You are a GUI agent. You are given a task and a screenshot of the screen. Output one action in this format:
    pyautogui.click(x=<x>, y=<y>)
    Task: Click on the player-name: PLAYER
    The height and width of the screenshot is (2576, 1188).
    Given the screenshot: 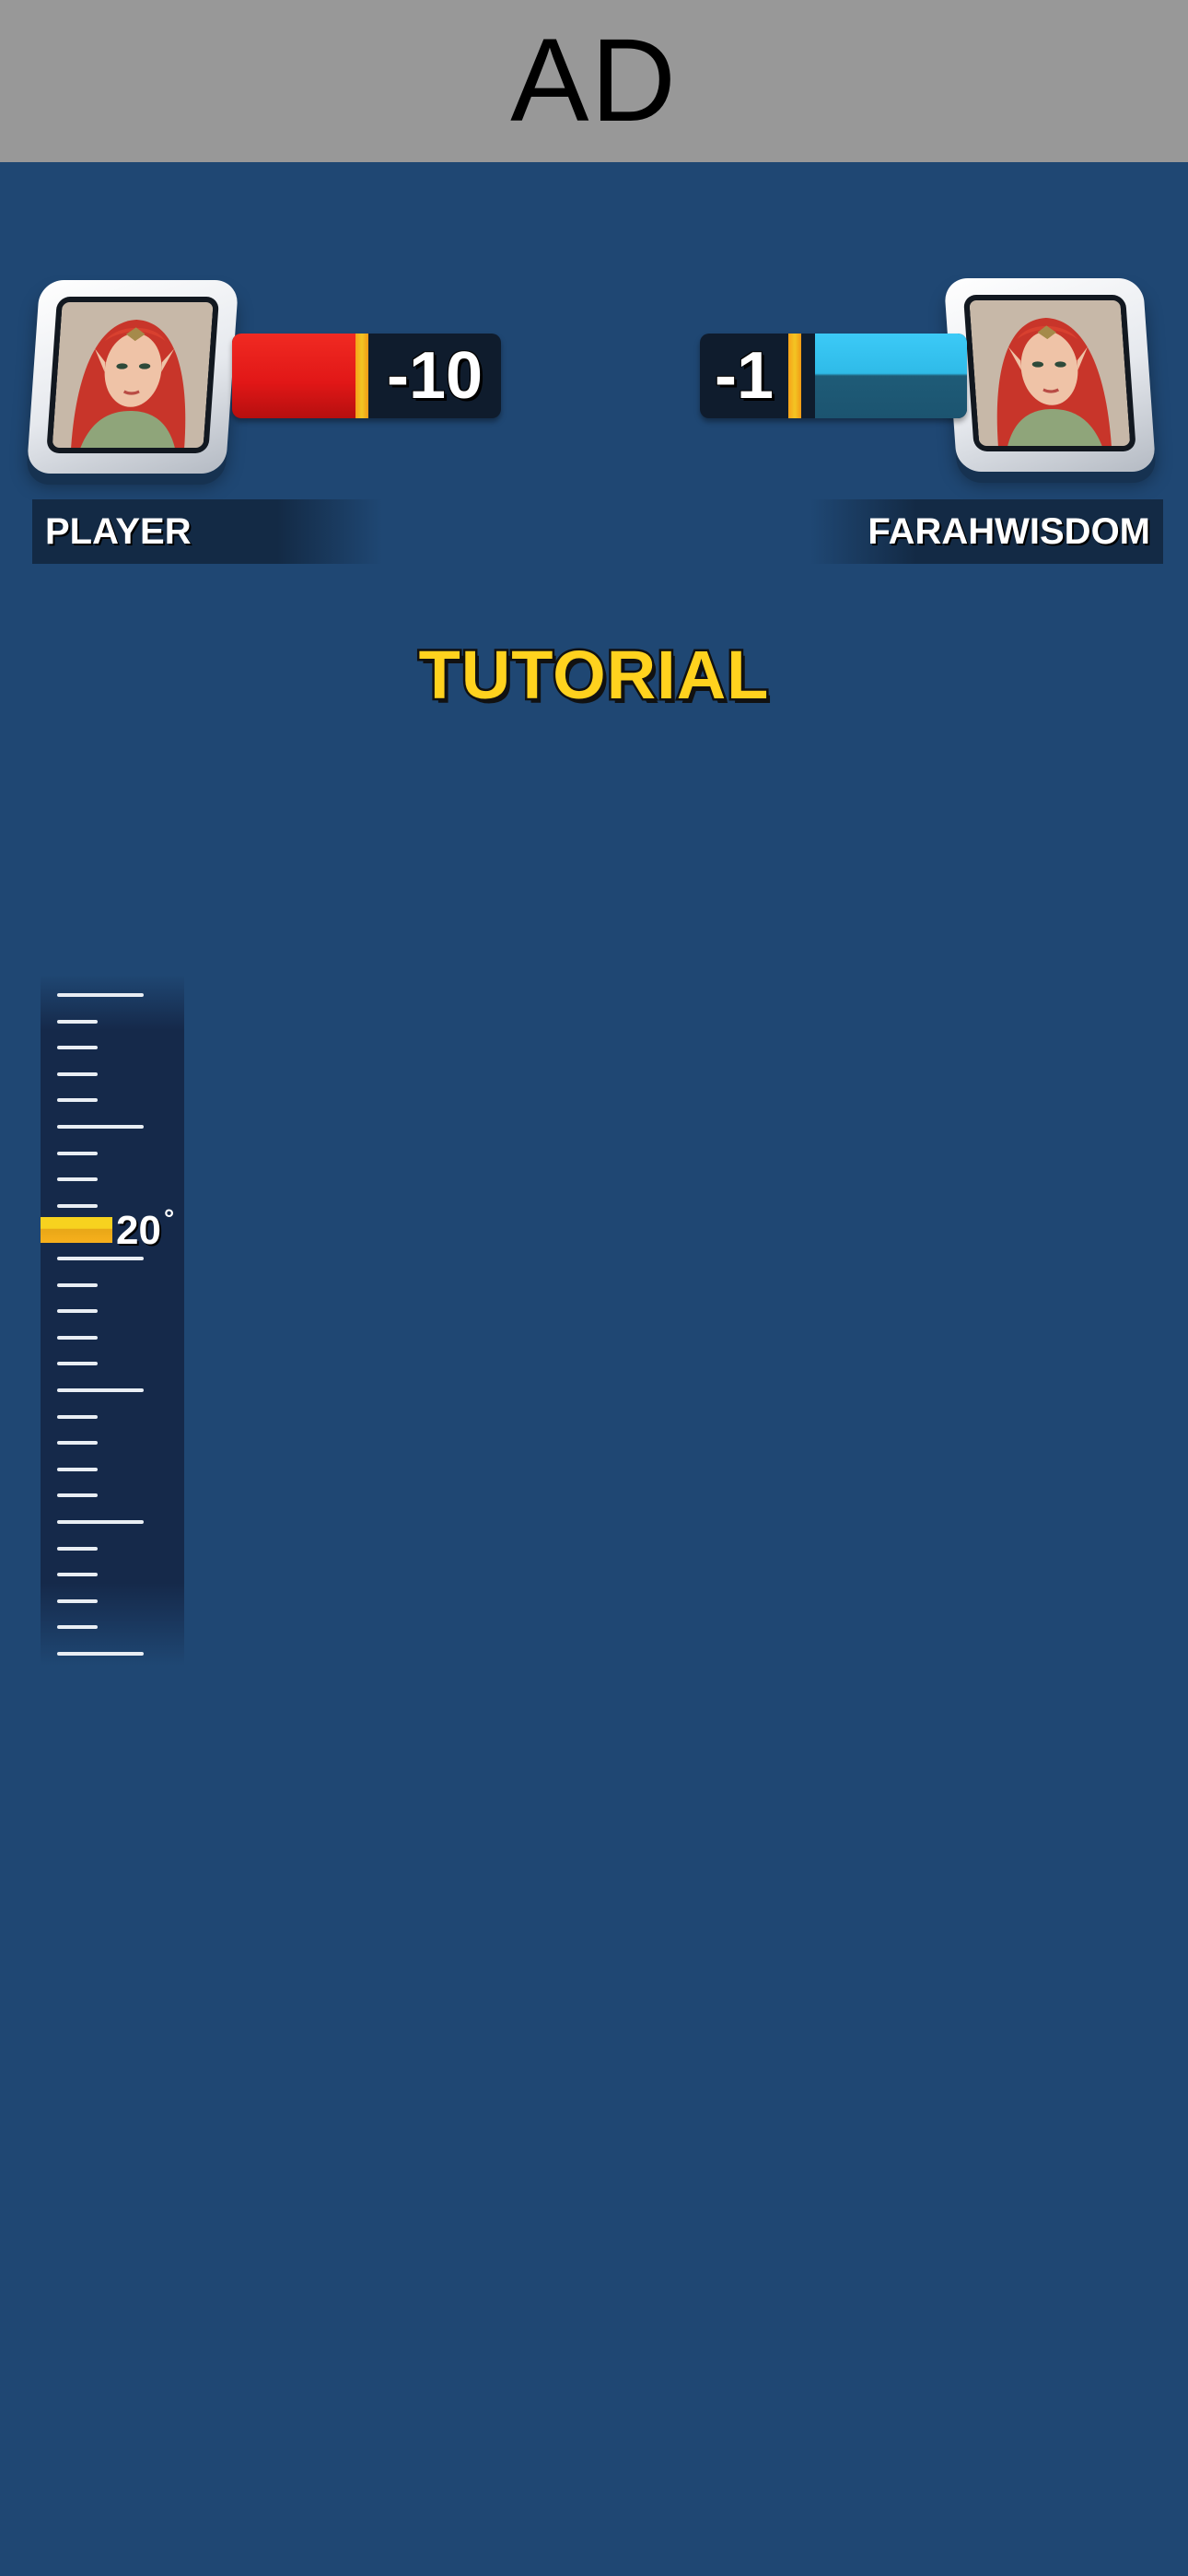 What is the action you would take?
    pyautogui.click(x=119, y=531)
    